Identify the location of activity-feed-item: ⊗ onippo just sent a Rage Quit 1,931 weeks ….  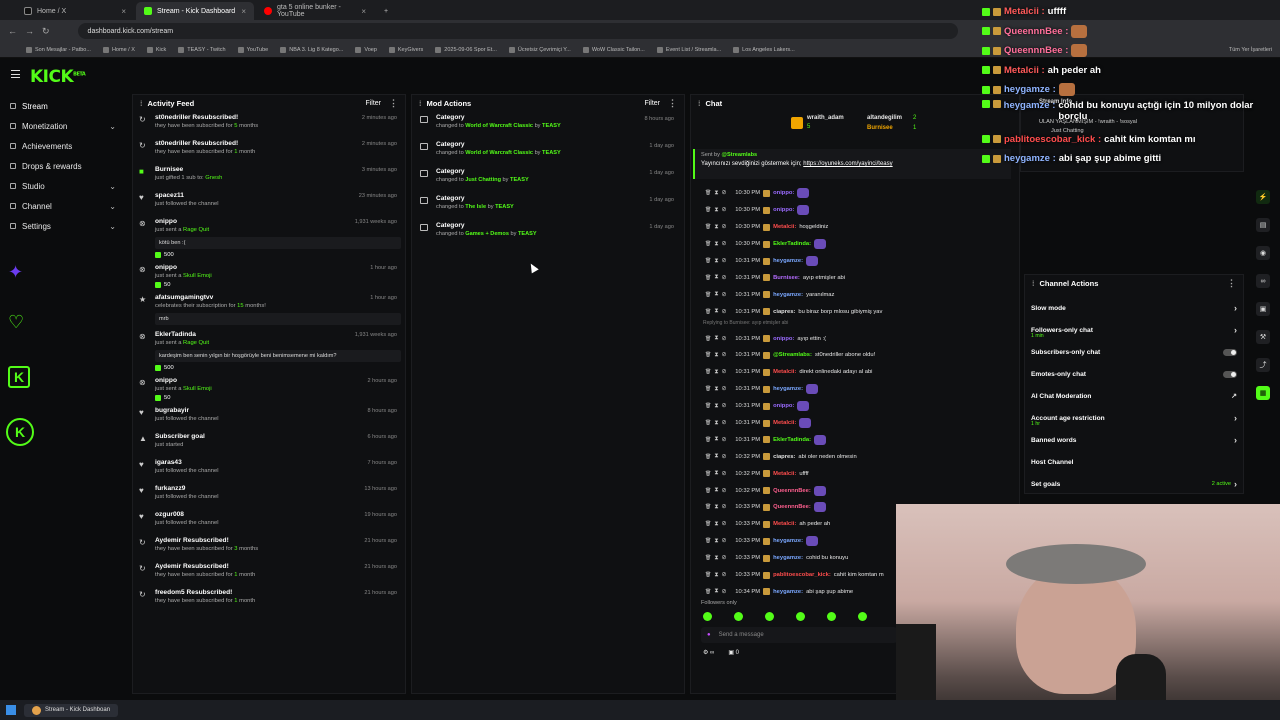
(269, 238).